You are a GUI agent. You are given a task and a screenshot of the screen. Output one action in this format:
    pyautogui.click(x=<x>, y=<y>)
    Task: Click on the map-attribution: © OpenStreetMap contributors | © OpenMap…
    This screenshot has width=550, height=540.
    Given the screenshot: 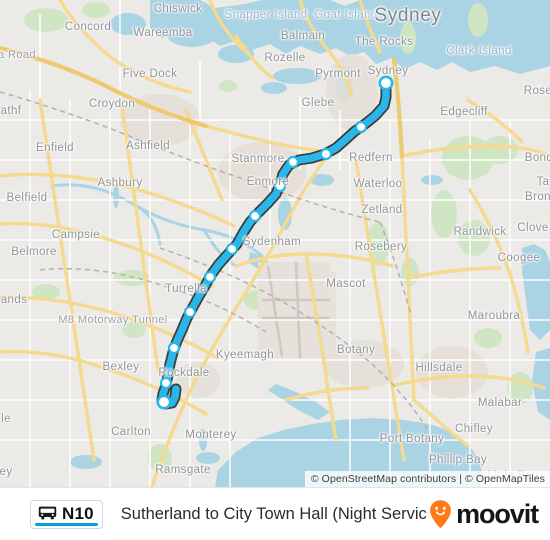 What is the action you would take?
    pyautogui.click(x=427, y=479)
    